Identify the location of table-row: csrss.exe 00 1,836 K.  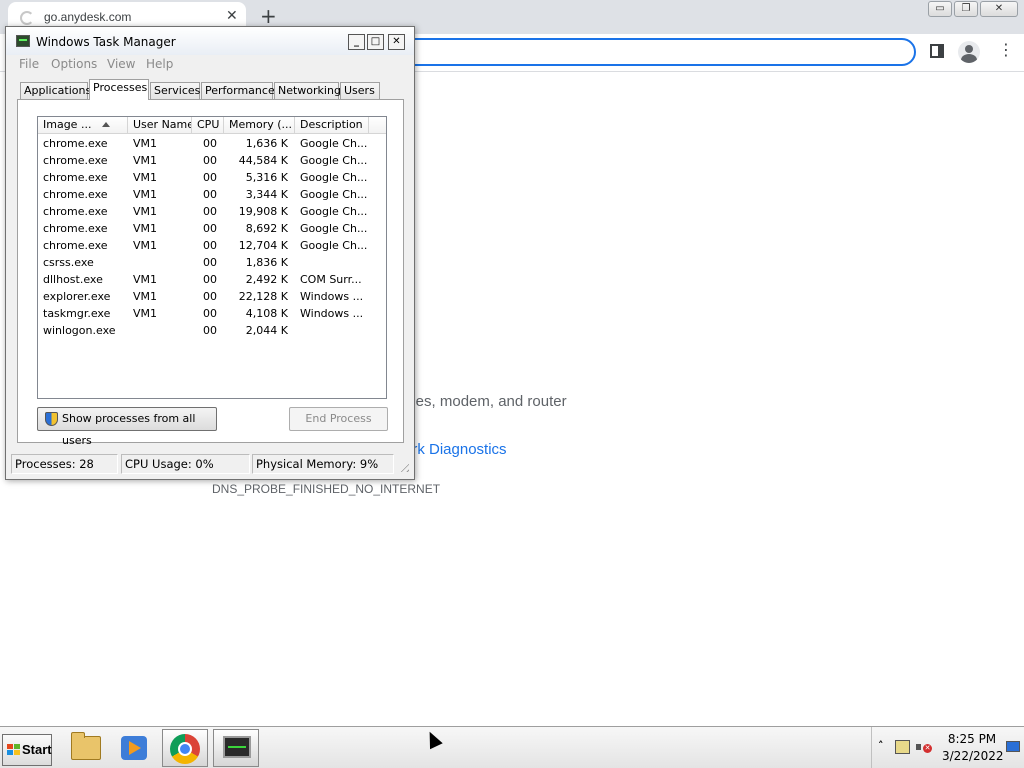
(212, 262).